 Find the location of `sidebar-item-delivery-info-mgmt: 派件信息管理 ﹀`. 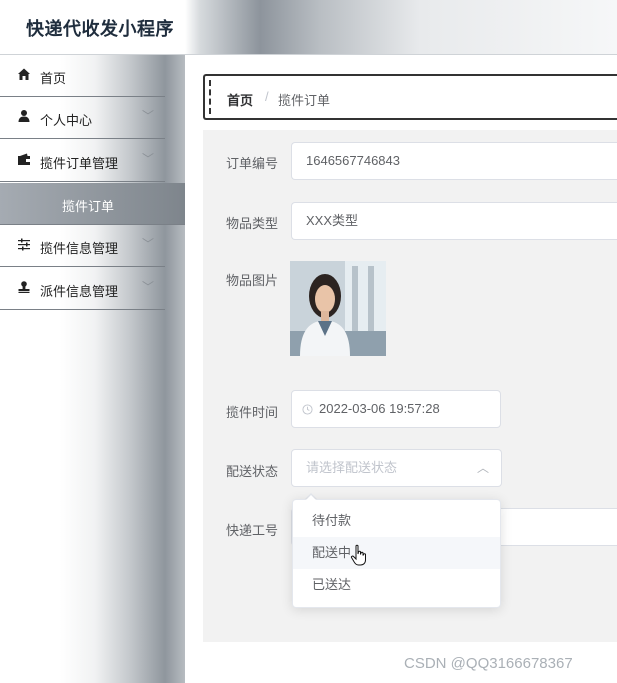

sidebar-item-delivery-info-mgmt: 派件信息管理 ﹀ is located at coordinates (82, 289).